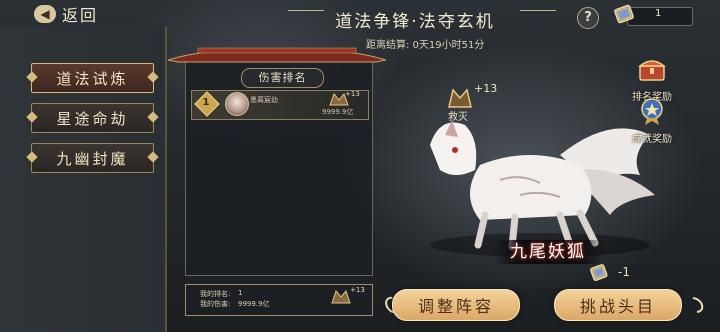  I want to click on challenge-cost: -1, so click(624, 272).